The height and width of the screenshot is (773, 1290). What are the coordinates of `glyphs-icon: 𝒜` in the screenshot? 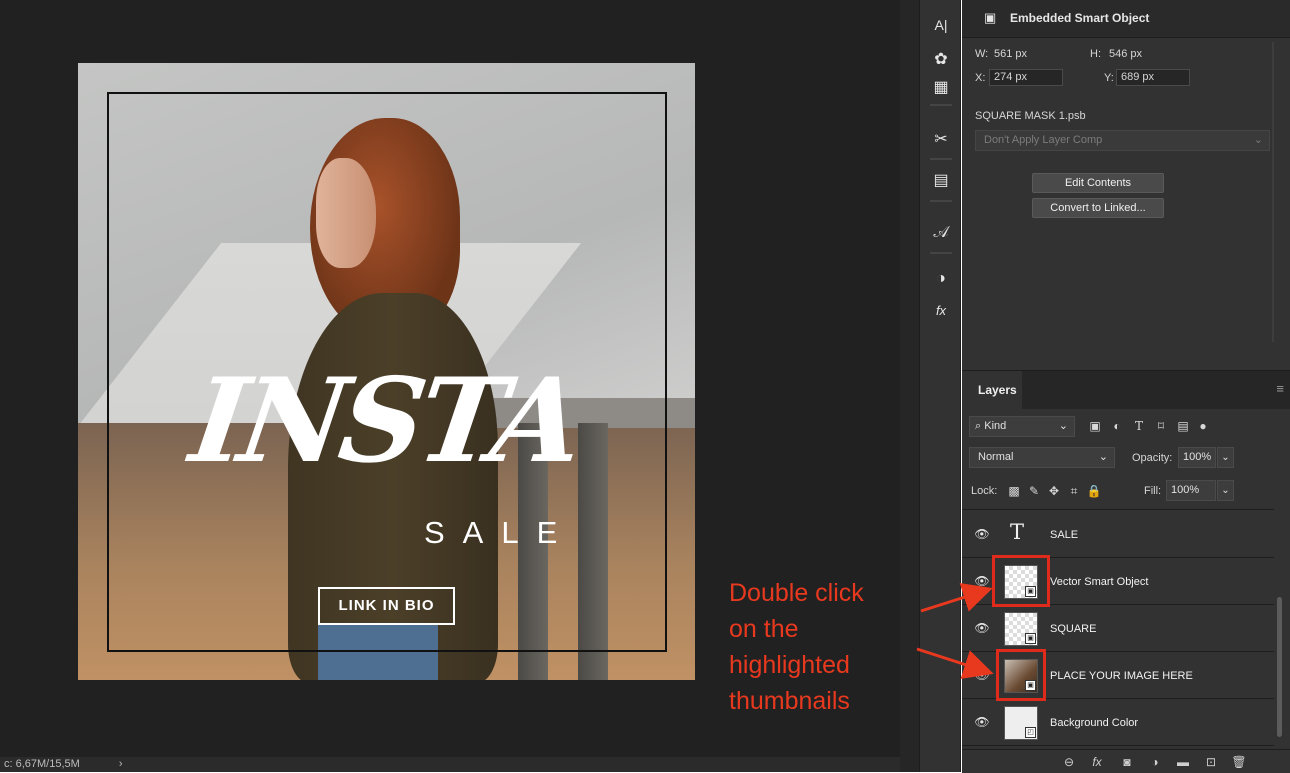 It's located at (941, 233).